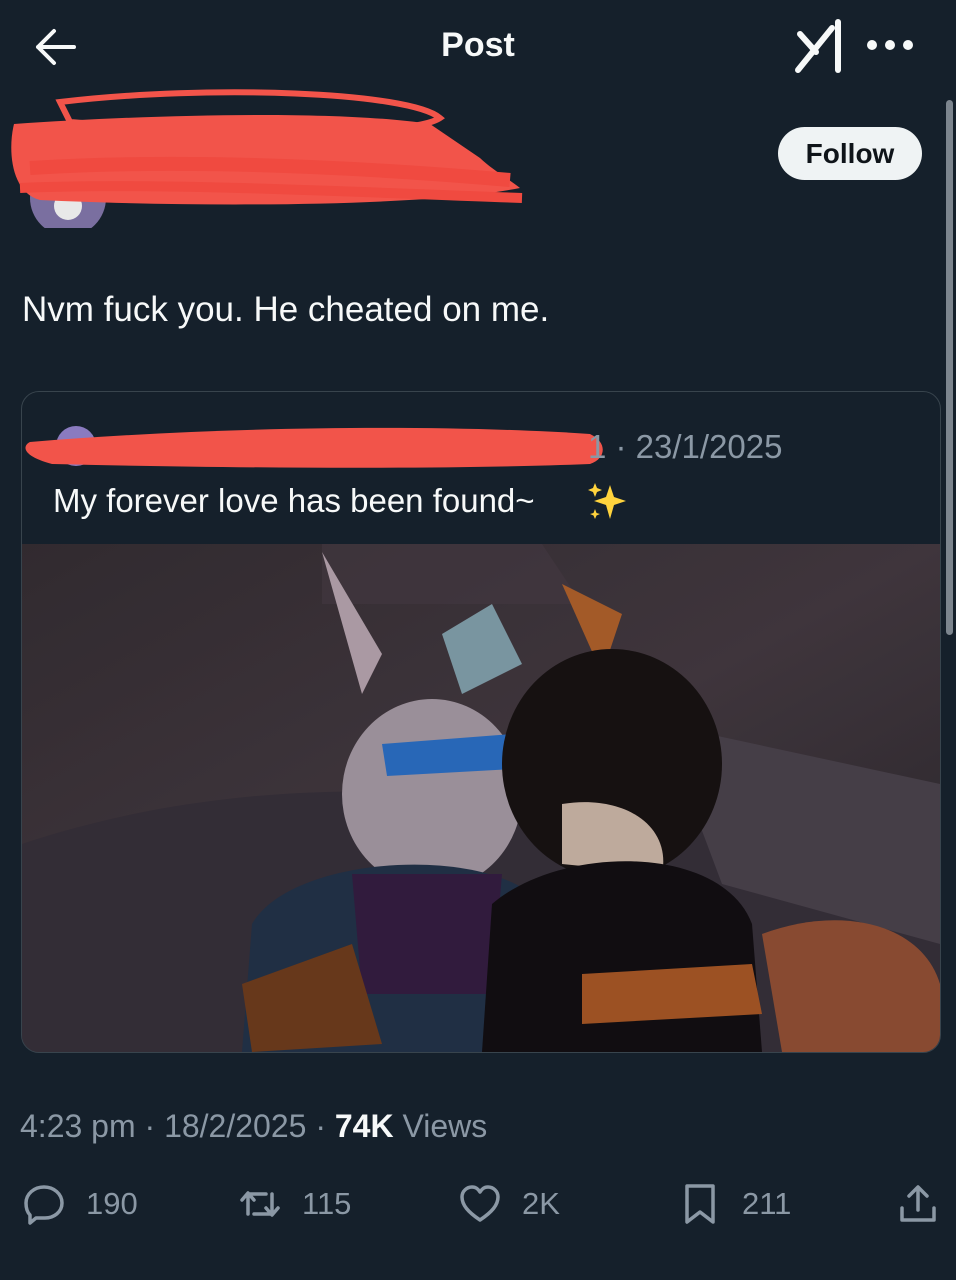 The width and height of the screenshot is (956, 1280). What do you see at coordinates (78, 1126) in the screenshot?
I see `post-time: 4:23 pm` at bounding box center [78, 1126].